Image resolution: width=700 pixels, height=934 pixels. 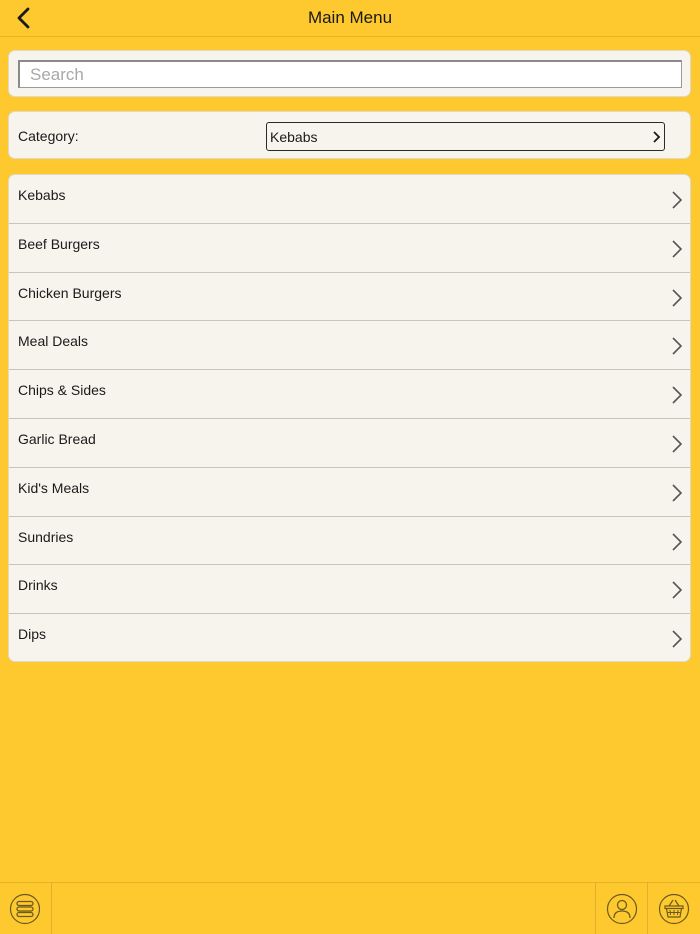 I want to click on tab-bar, so click(x=350, y=908).